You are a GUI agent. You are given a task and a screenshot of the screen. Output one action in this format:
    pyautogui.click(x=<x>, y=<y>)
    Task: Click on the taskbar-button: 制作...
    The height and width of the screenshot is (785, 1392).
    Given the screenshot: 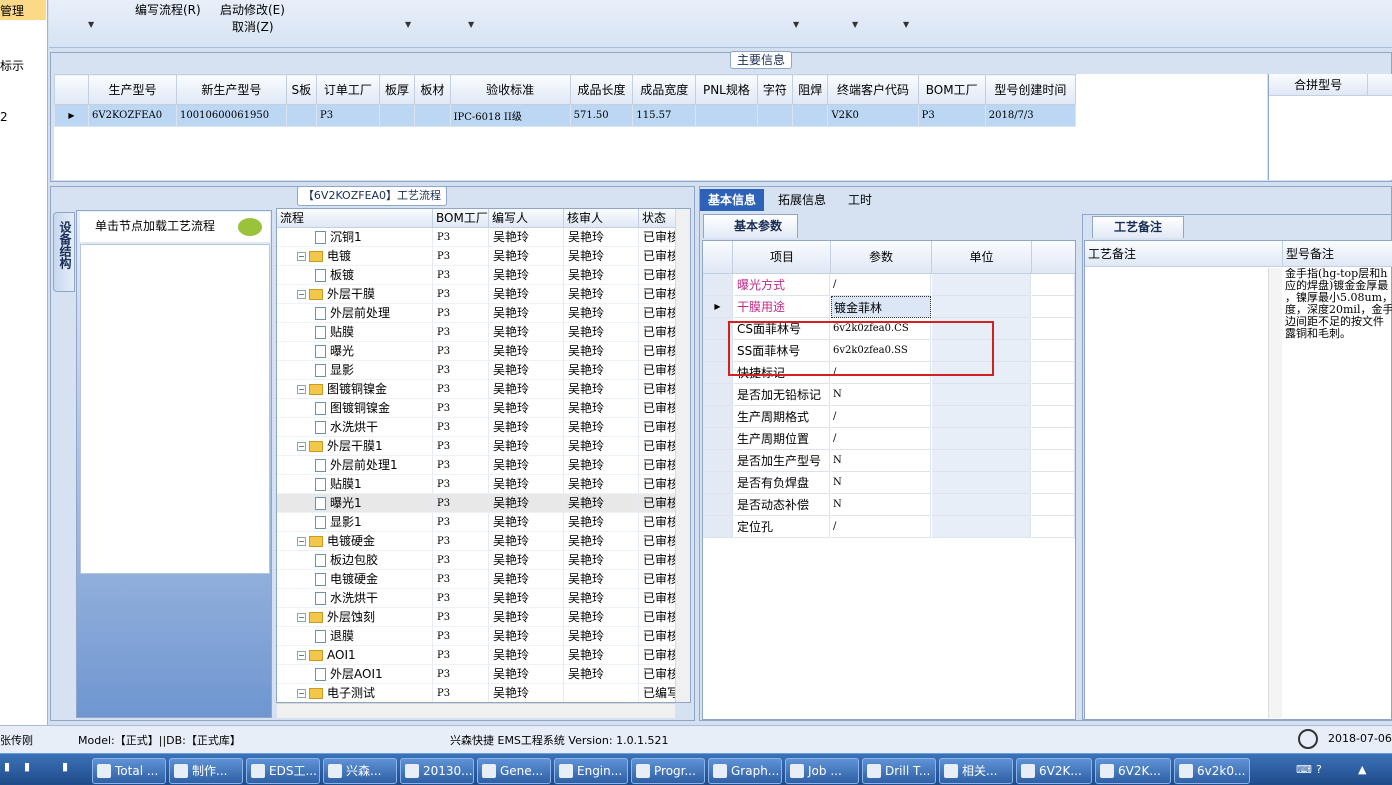 What is the action you would take?
    pyautogui.click(x=206, y=771)
    